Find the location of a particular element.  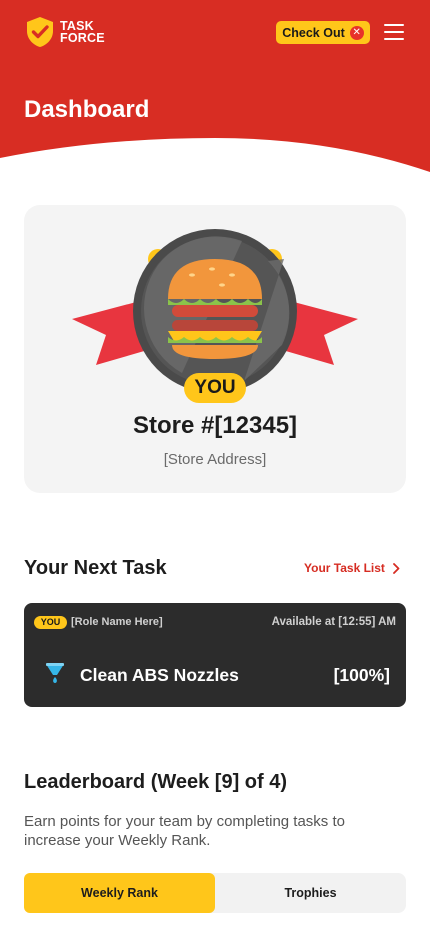

logo-line-2: FORCE is located at coordinates (82, 38).